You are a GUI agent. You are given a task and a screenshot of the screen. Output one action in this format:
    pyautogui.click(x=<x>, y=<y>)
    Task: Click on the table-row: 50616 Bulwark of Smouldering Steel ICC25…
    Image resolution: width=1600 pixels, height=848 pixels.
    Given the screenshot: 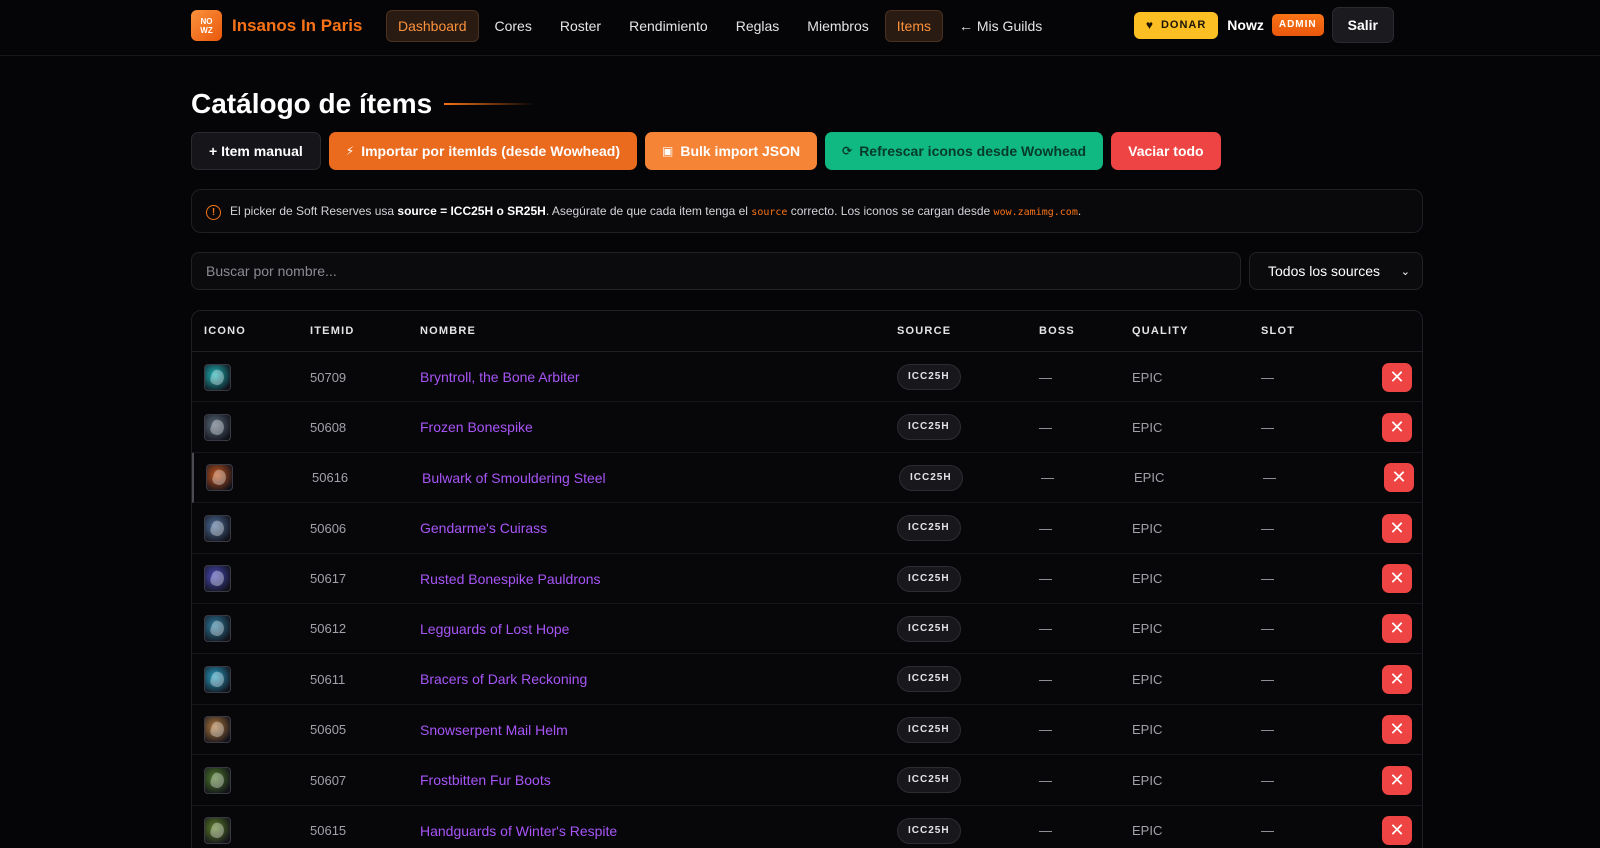 What is the action you would take?
    pyautogui.click(x=807, y=478)
    